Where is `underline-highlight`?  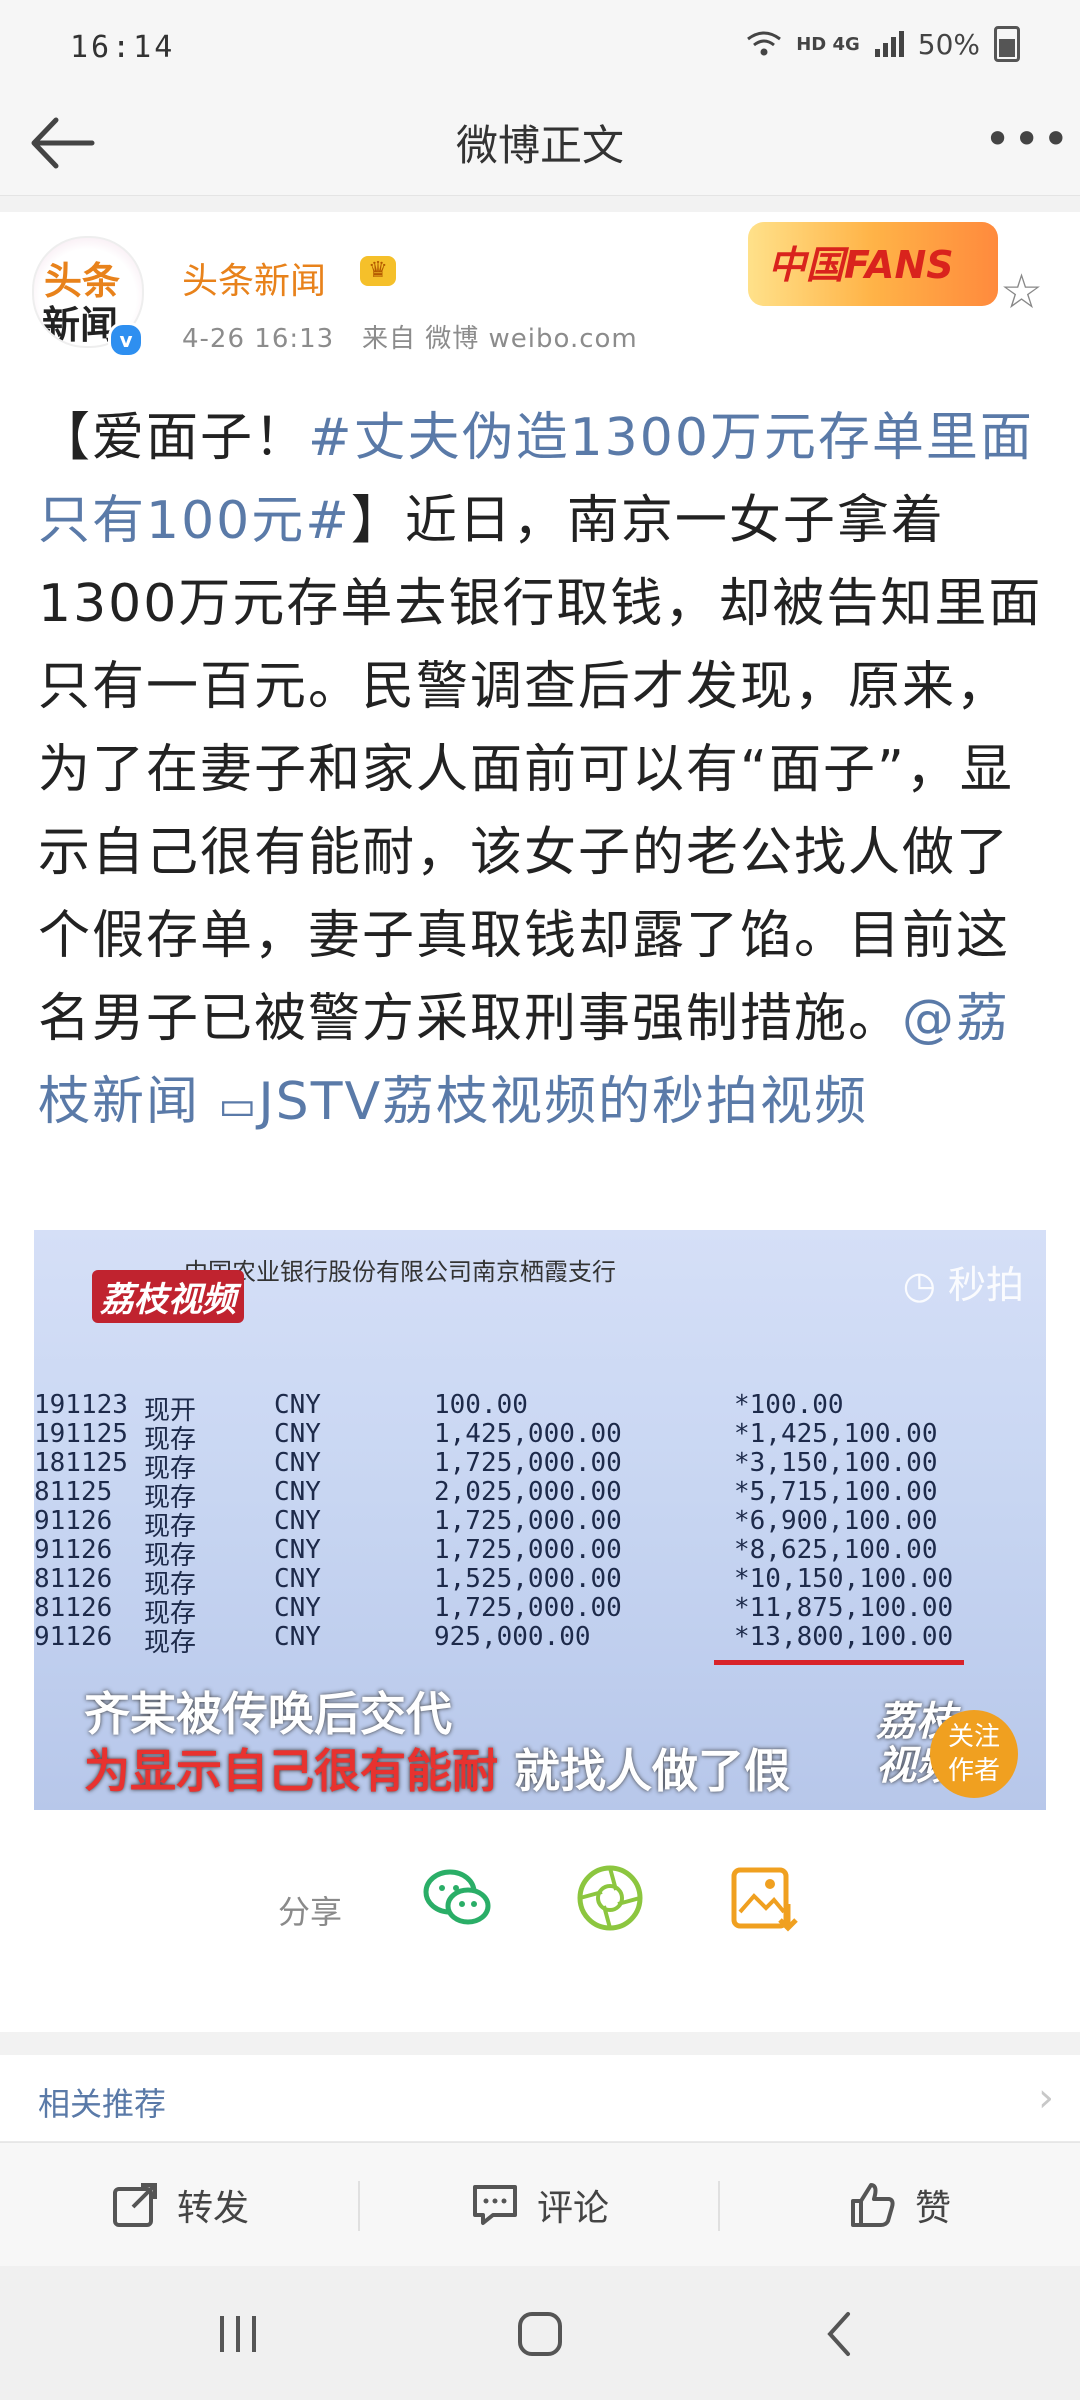
underline-highlight is located at coordinates (839, 1662).